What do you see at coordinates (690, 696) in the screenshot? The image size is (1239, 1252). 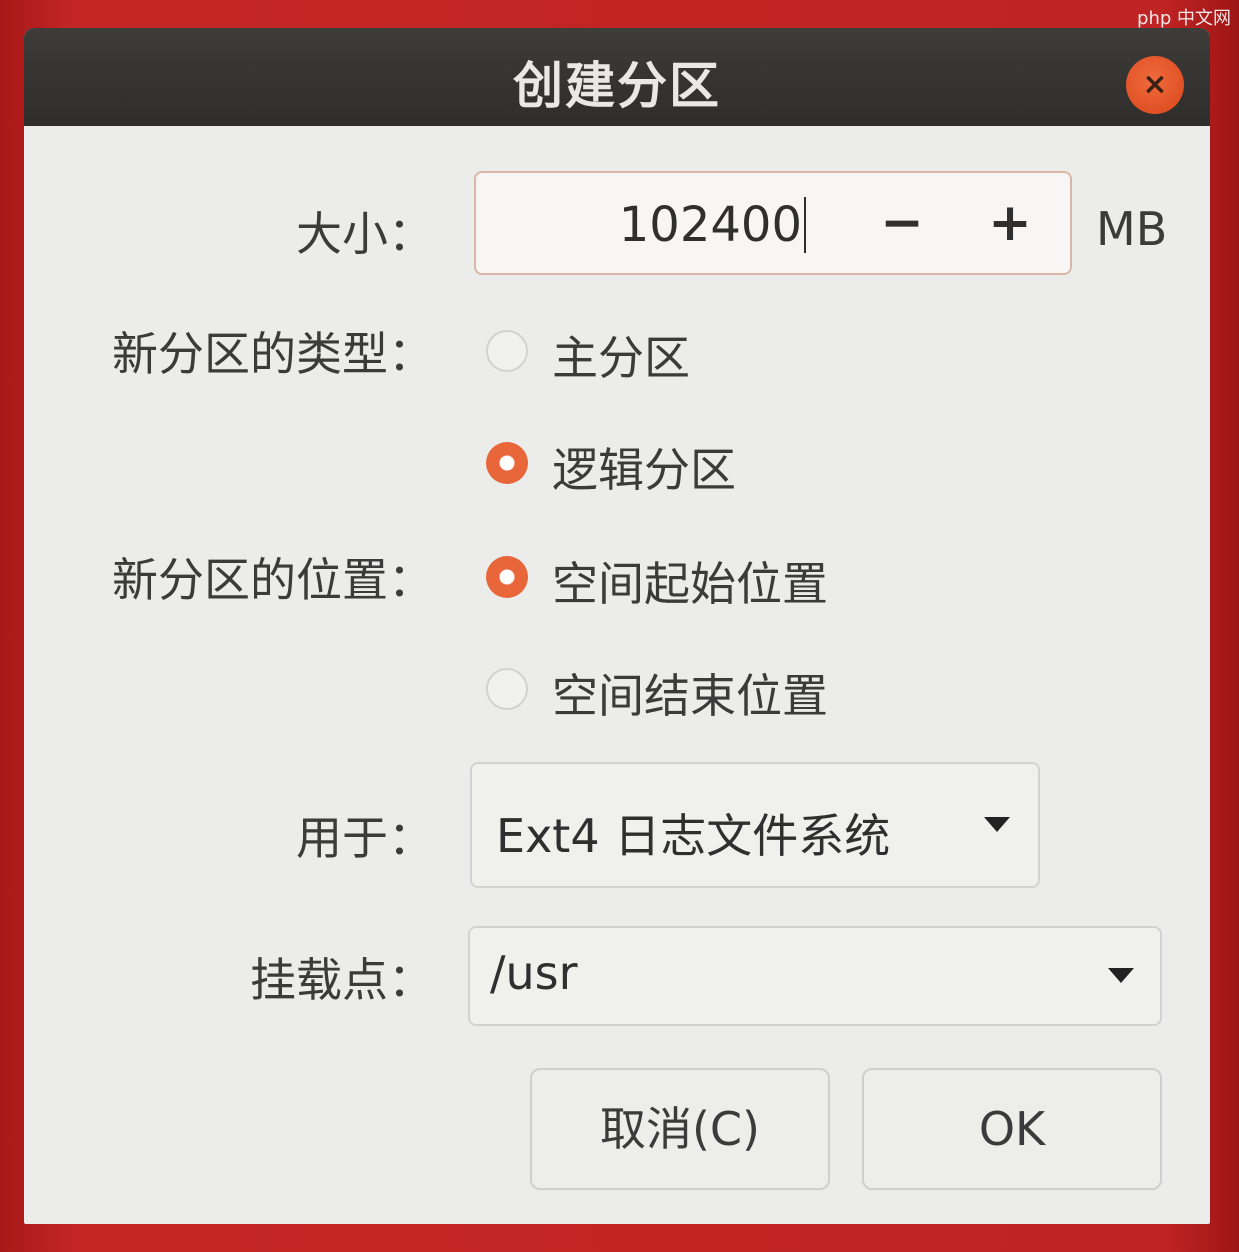 I see `radio-label: 空间结束位置` at bounding box center [690, 696].